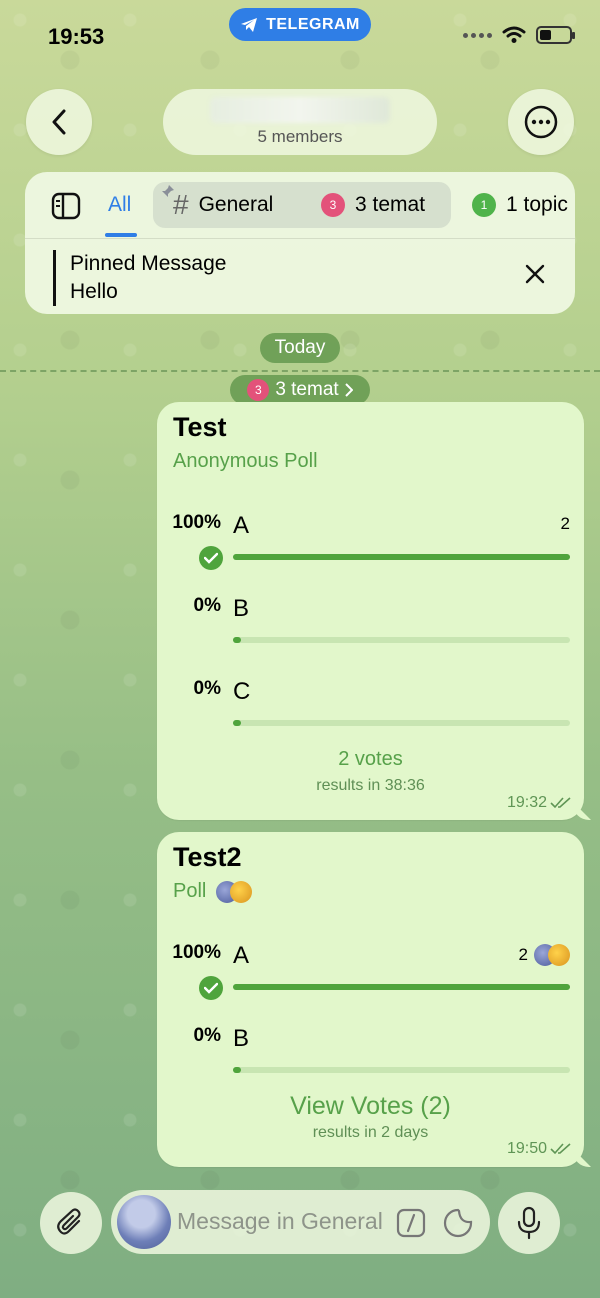 Image resolution: width=600 pixels, height=1298 pixels. I want to click on sticker-icon, so click(458, 1225).